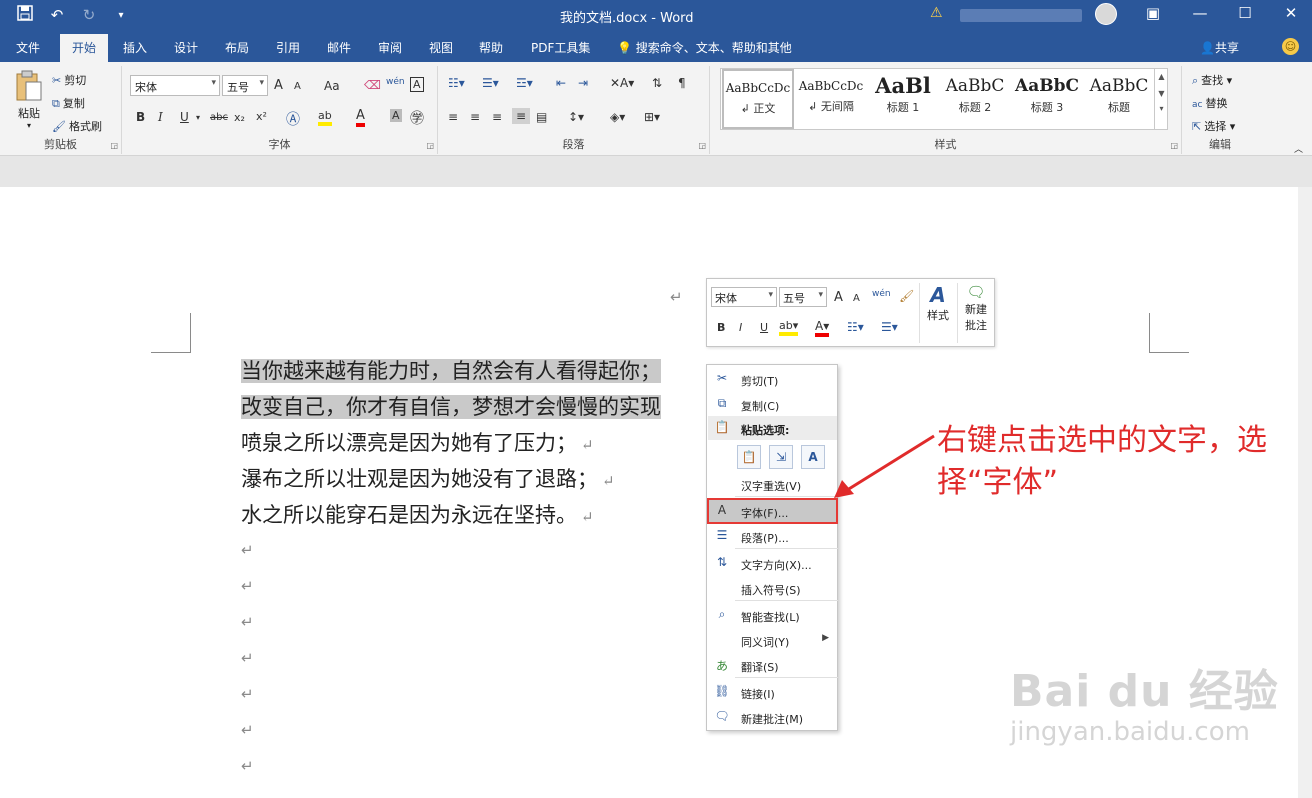 This screenshot has height=798, width=1312. I want to click on underline-button: U, so click(184, 117).